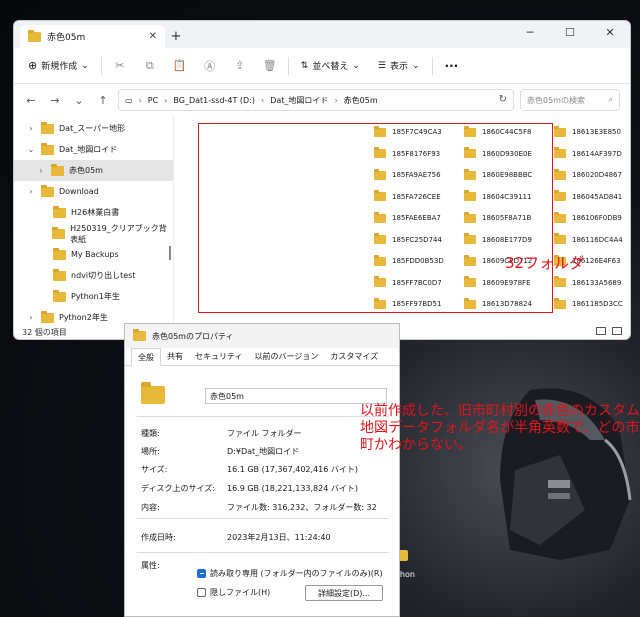  Describe the element at coordinates (146, 357) in the screenshot. I see `tab-0: 全般` at that location.